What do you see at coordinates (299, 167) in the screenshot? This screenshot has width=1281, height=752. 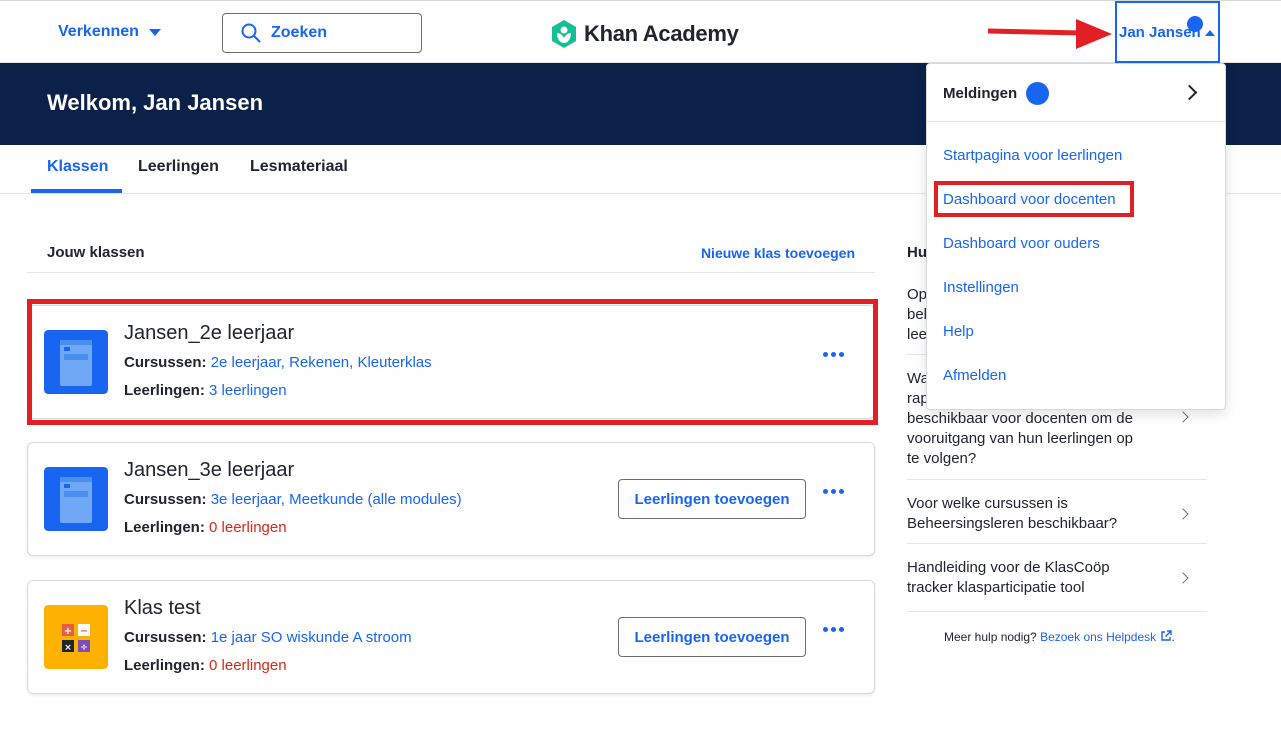 I see `tab-lesmateriaal: Lesmateriaal` at bounding box center [299, 167].